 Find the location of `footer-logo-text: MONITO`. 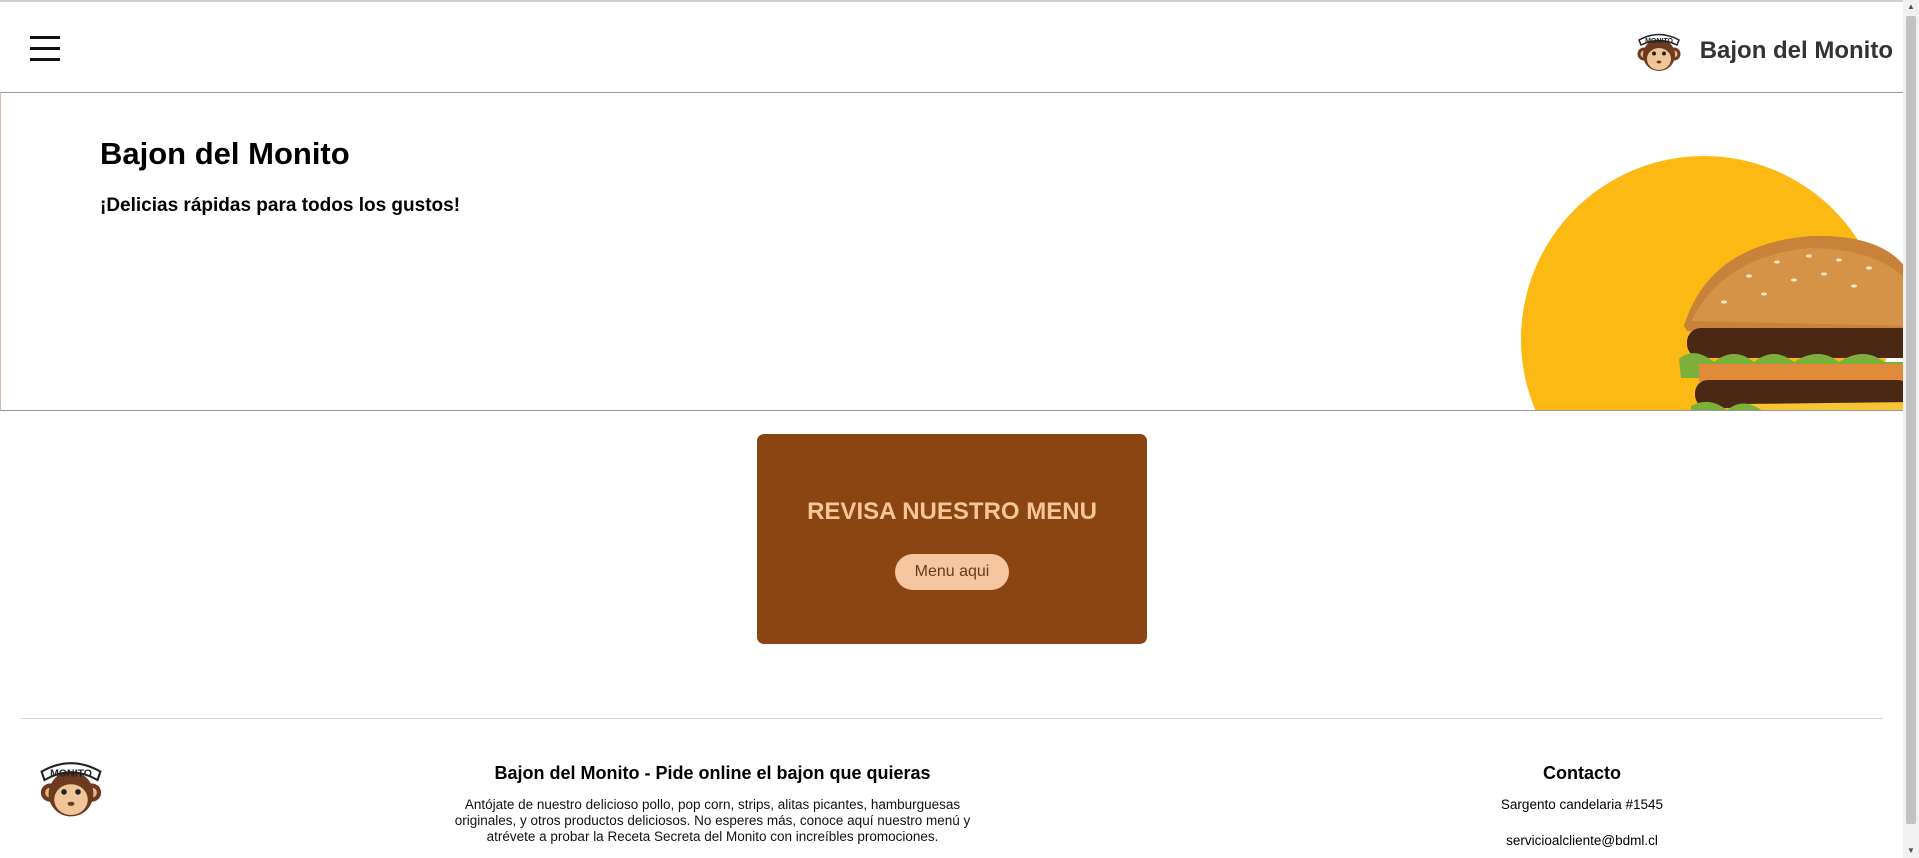

footer-logo-text: MONITO is located at coordinates (71, 774).